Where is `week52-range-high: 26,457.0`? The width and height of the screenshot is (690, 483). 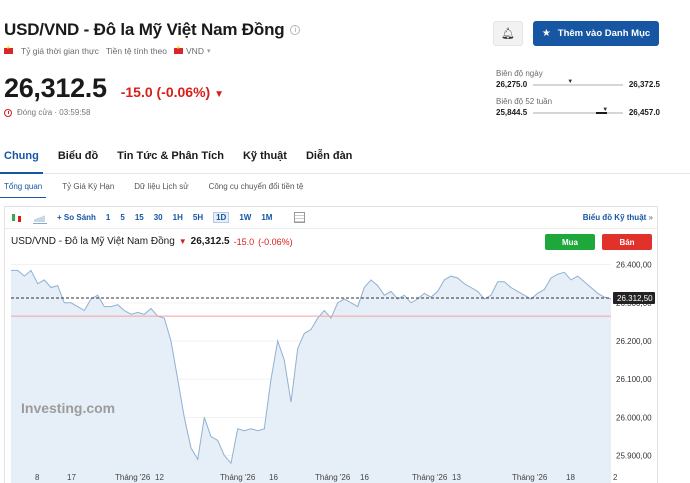
week52-range-high: 26,457.0 is located at coordinates (644, 112).